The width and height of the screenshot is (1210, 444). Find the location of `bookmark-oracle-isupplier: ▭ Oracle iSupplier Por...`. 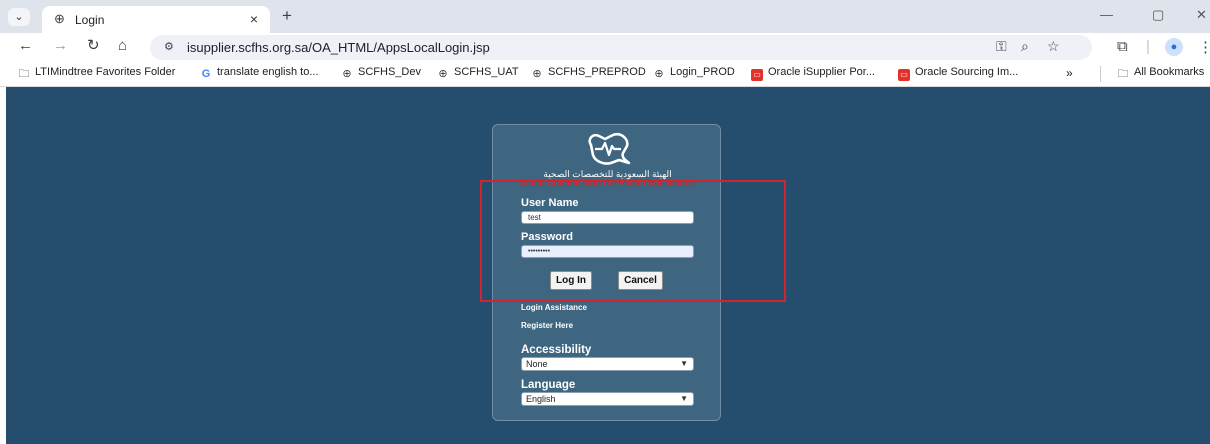

bookmark-oracle-isupplier: ▭ Oracle iSupplier Por... is located at coordinates (813, 73).